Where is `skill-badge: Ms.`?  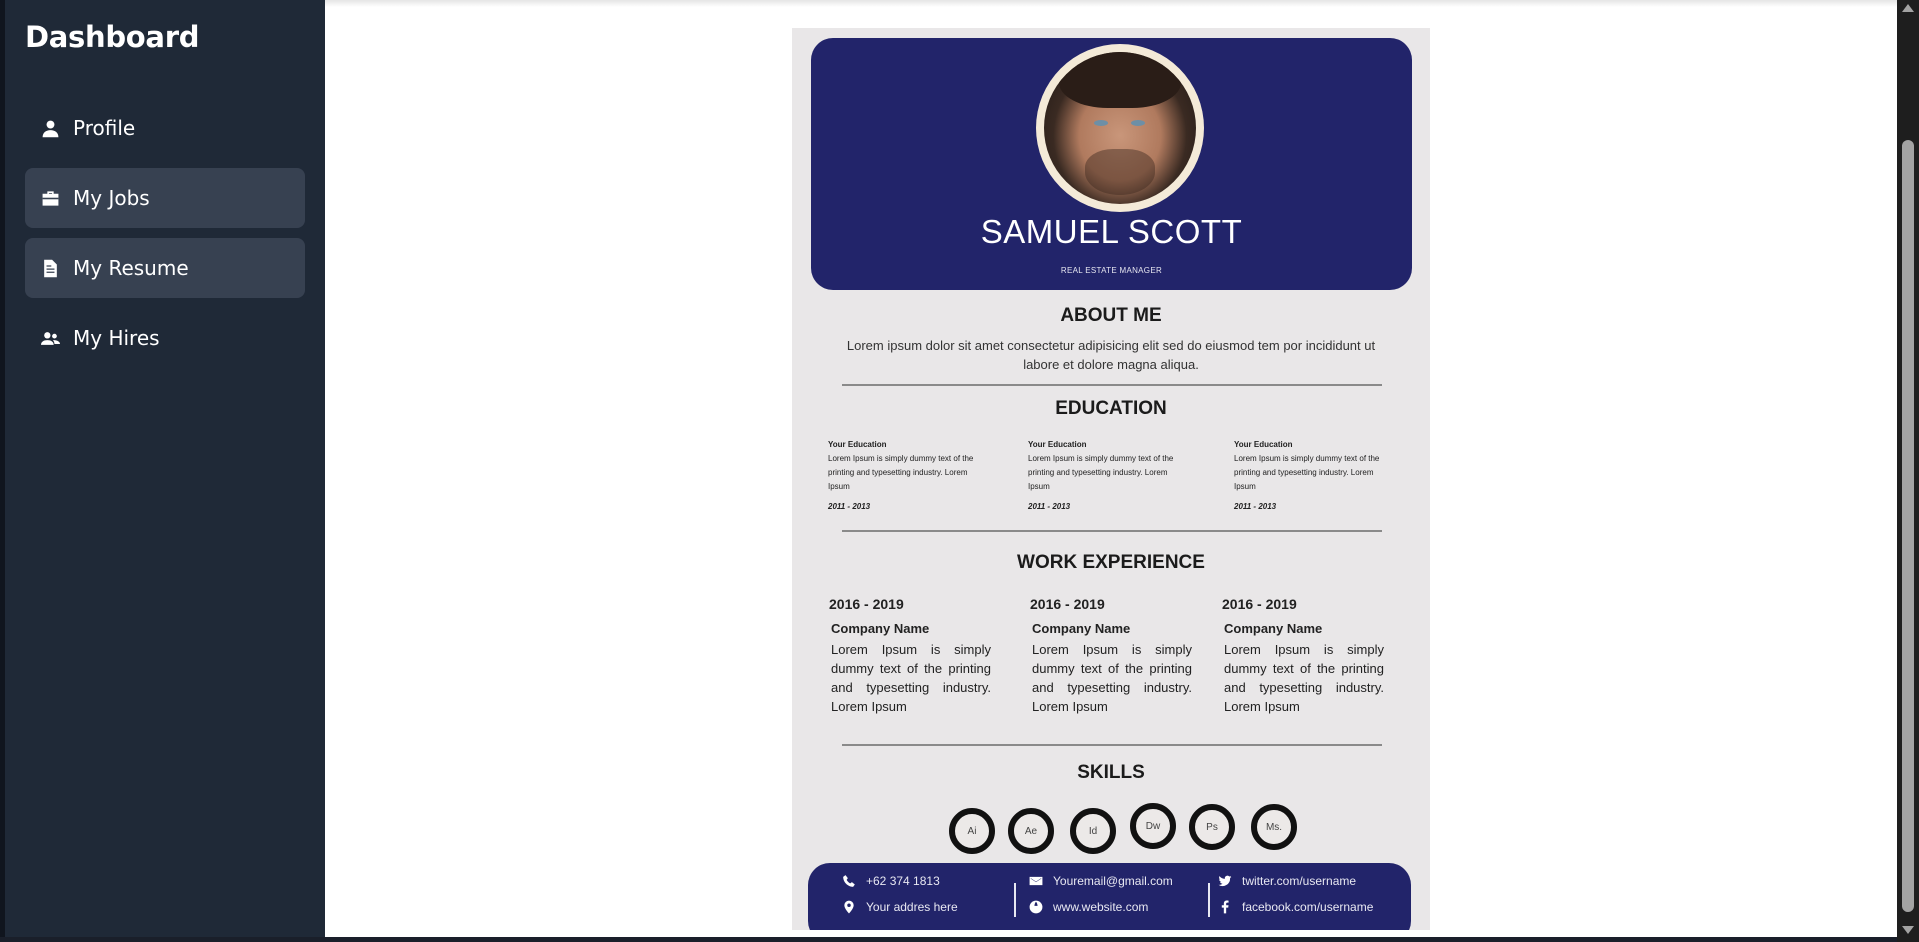
skill-badge: Ms. is located at coordinates (1274, 827).